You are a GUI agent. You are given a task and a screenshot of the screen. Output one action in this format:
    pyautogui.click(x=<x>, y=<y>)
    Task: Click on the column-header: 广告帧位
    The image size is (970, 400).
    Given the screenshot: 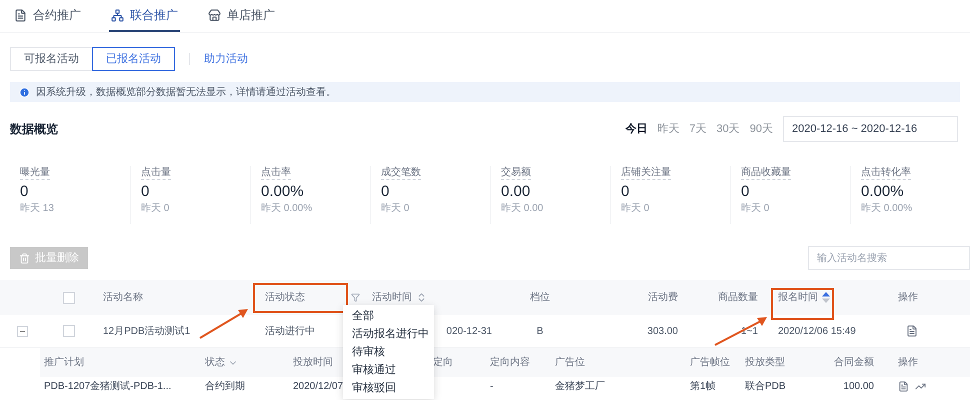 What is the action you would take?
    pyautogui.click(x=710, y=363)
    